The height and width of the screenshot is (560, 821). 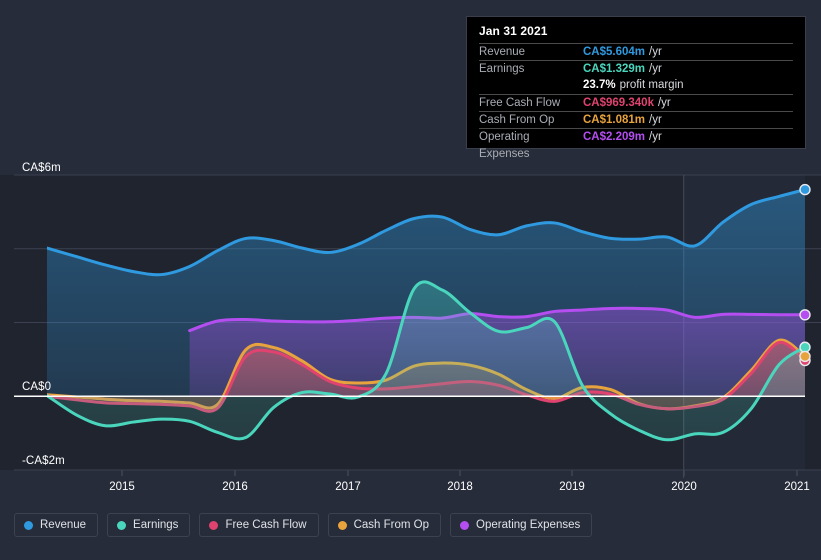 I want to click on tooltip-row-value: CA$1.081m, so click(x=614, y=120).